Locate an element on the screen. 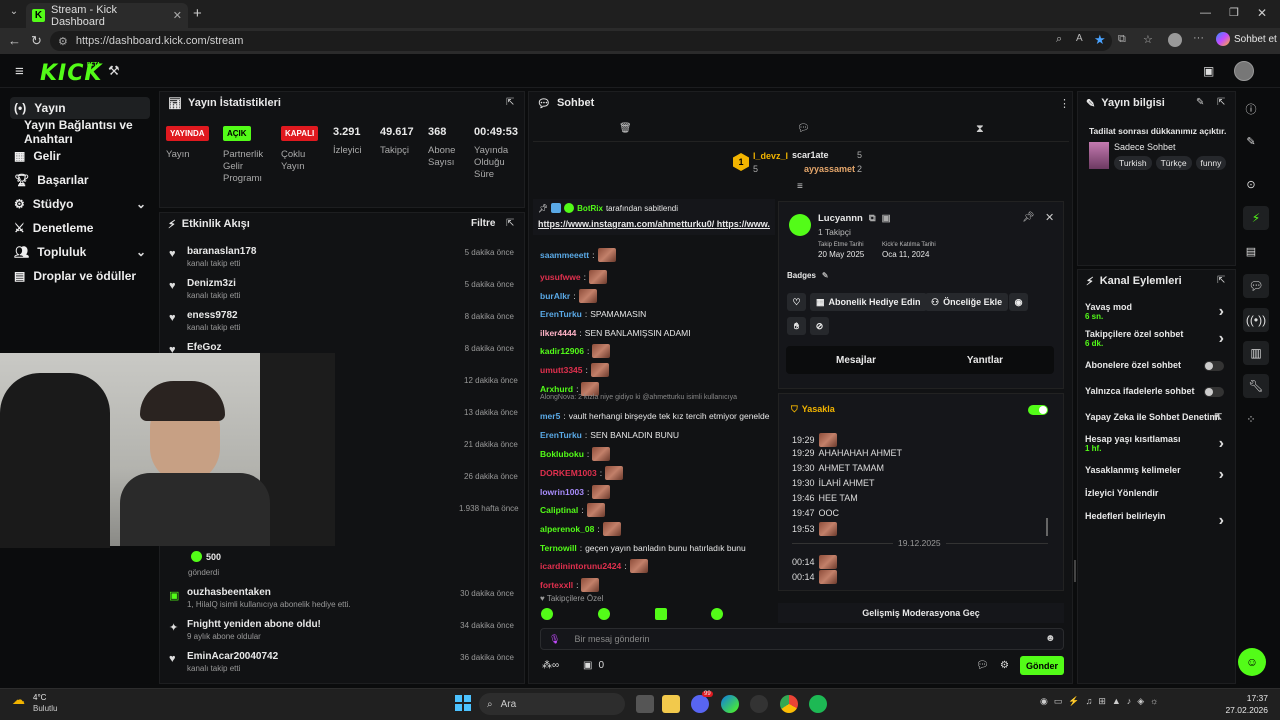  tab-list-icon: ⌄ is located at coordinates (14, 14).